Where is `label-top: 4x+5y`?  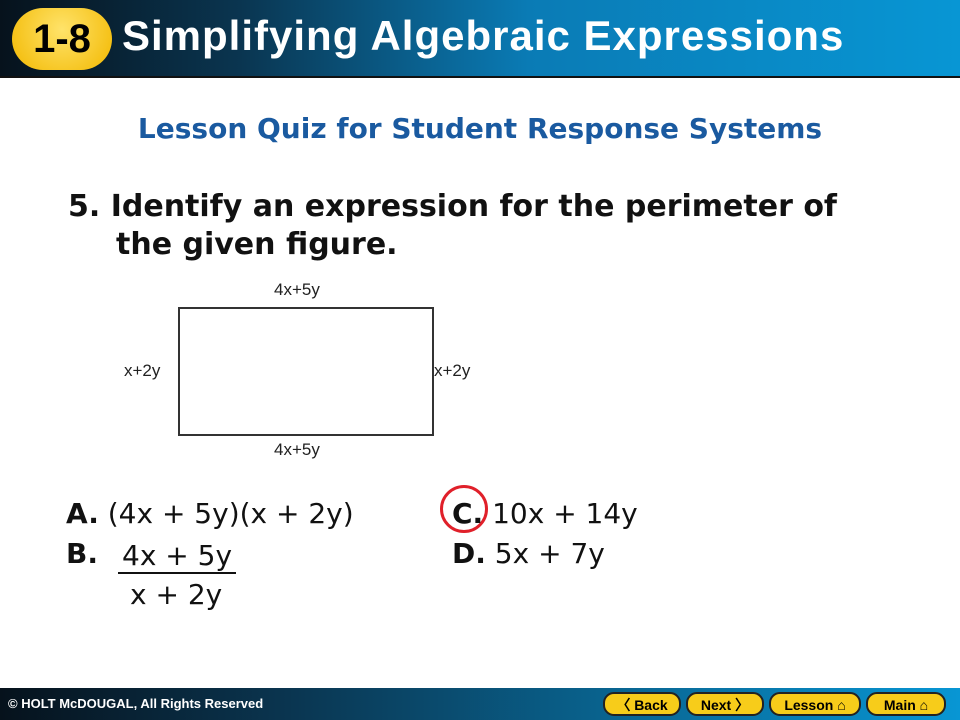 label-top: 4x+5y is located at coordinates (297, 289).